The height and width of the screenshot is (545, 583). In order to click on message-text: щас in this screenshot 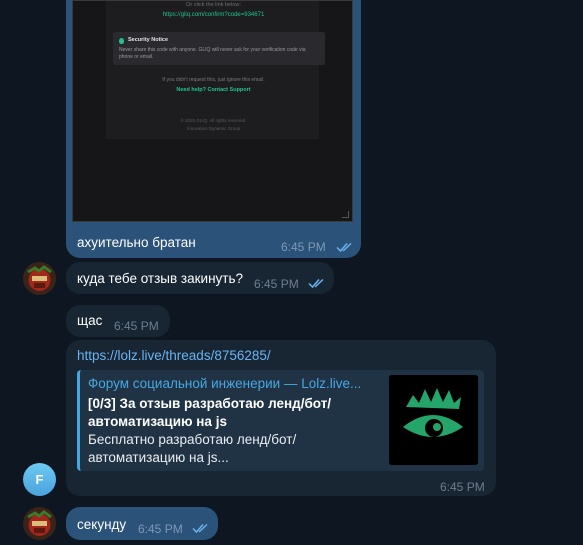, I will do `click(90, 320)`.